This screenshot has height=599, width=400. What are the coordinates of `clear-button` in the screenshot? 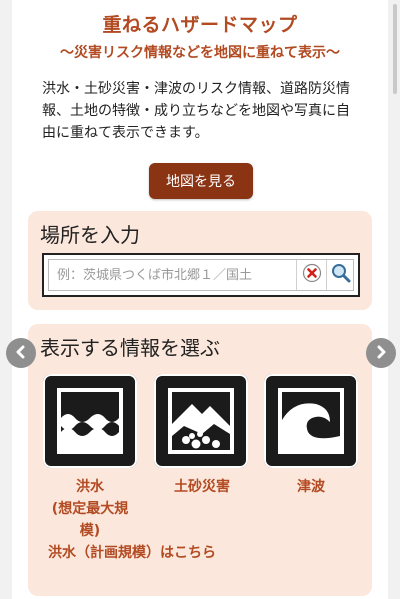 It's located at (311, 275).